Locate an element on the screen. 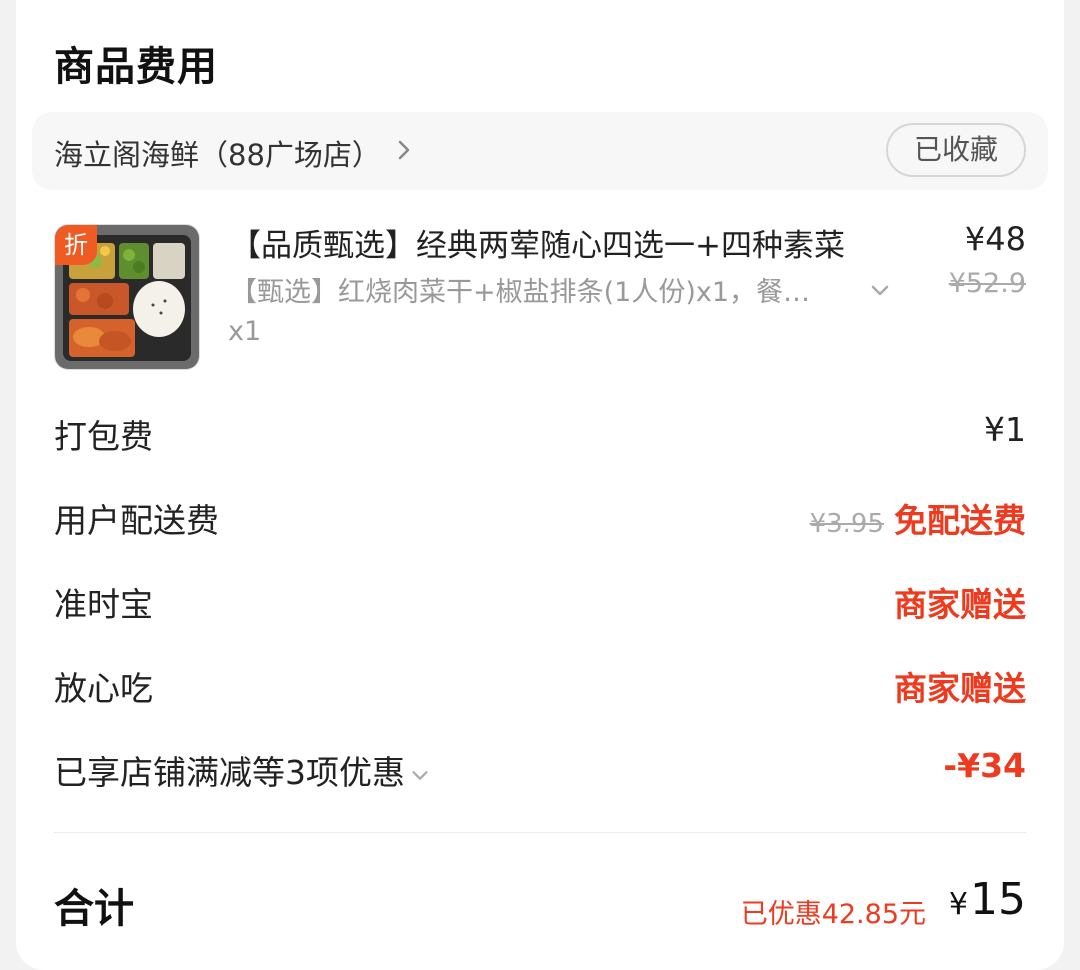  total-amount-value: 15 is located at coordinates (998, 899).